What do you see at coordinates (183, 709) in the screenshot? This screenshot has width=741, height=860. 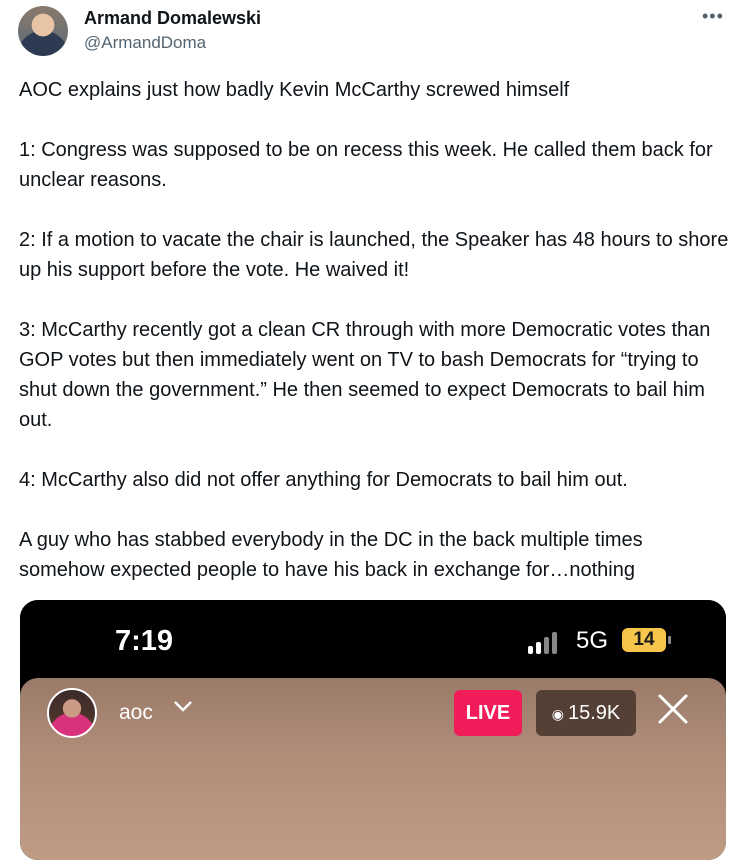 I see `chevron-down-icon` at bounding box center [183, 709].